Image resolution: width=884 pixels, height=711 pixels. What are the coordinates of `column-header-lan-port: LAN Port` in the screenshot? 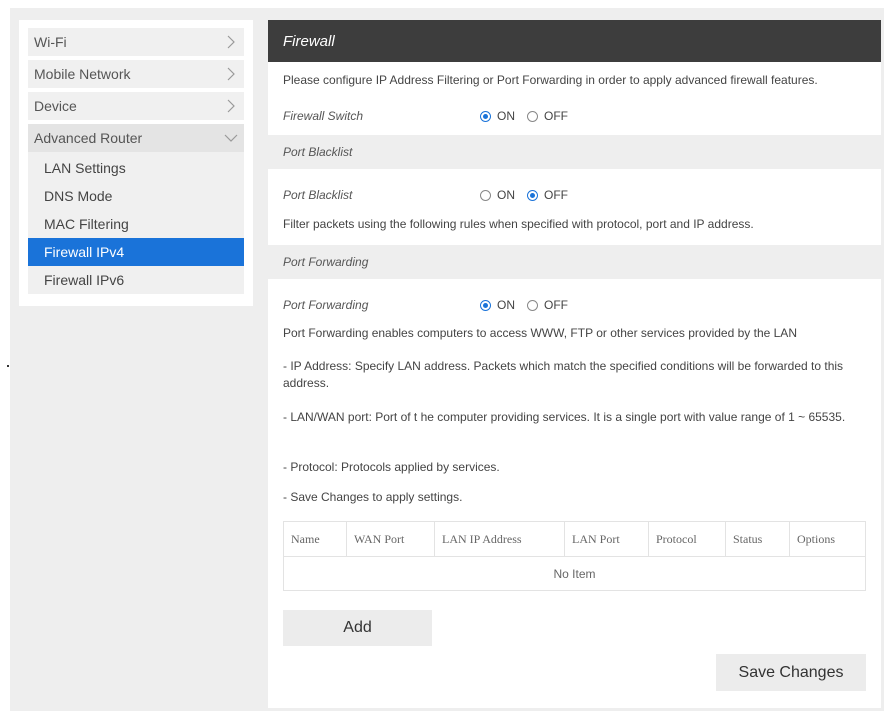 It's located at (606, 539).